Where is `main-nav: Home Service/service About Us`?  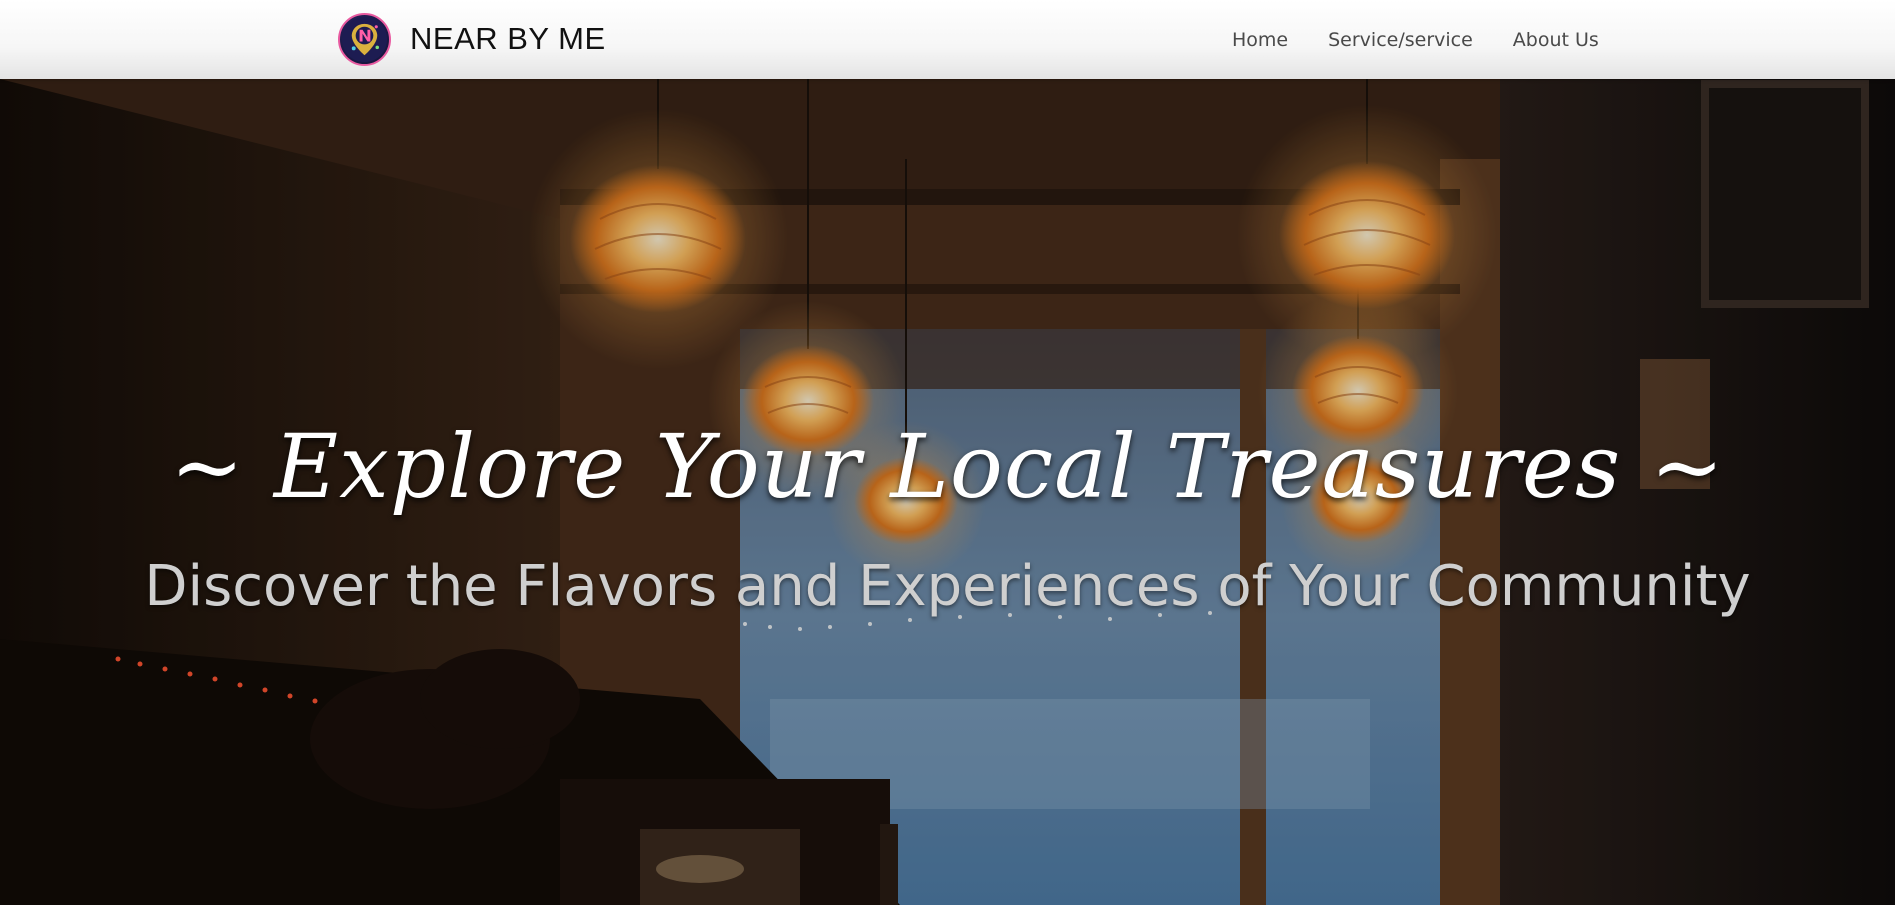 main-nav: Home Service/service About Us is located at coordinates (1415, 39).